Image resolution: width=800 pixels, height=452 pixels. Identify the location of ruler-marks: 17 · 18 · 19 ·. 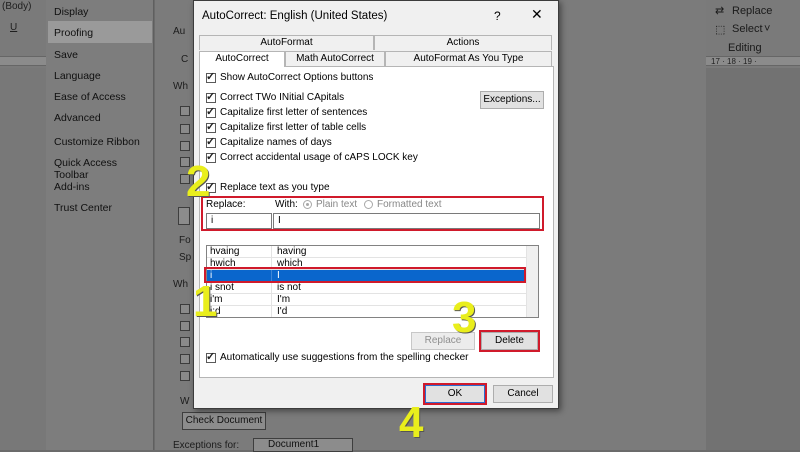
(734, 61).